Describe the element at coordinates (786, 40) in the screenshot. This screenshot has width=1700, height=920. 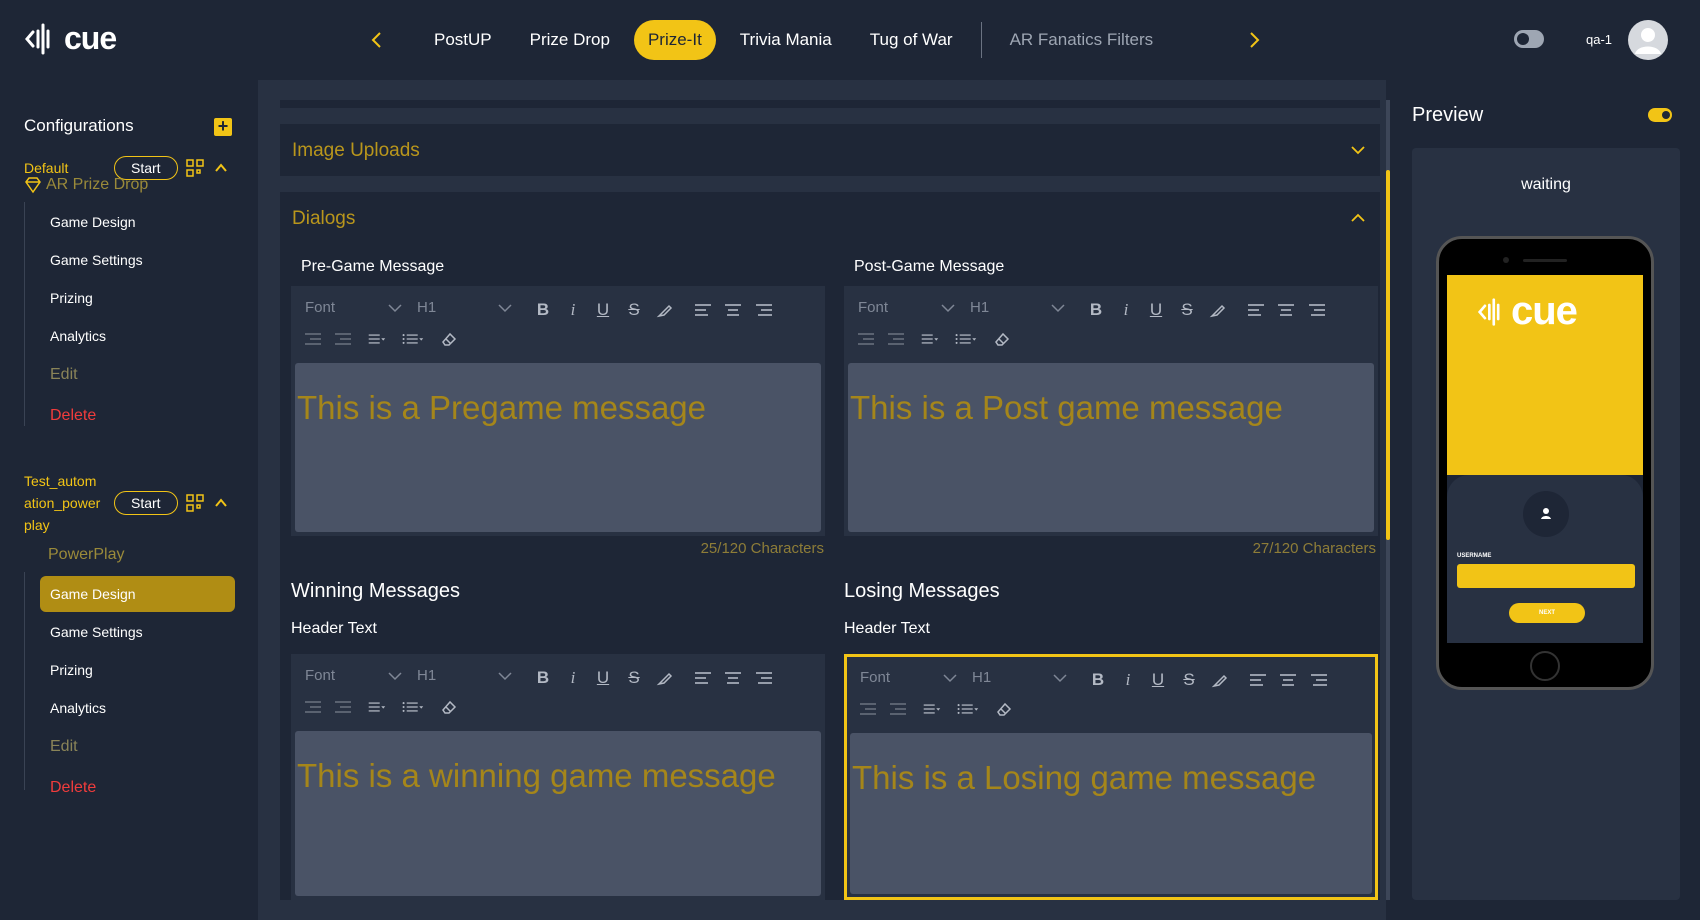
I see `tab-trivia-mania: Trivia Mania` at that location.